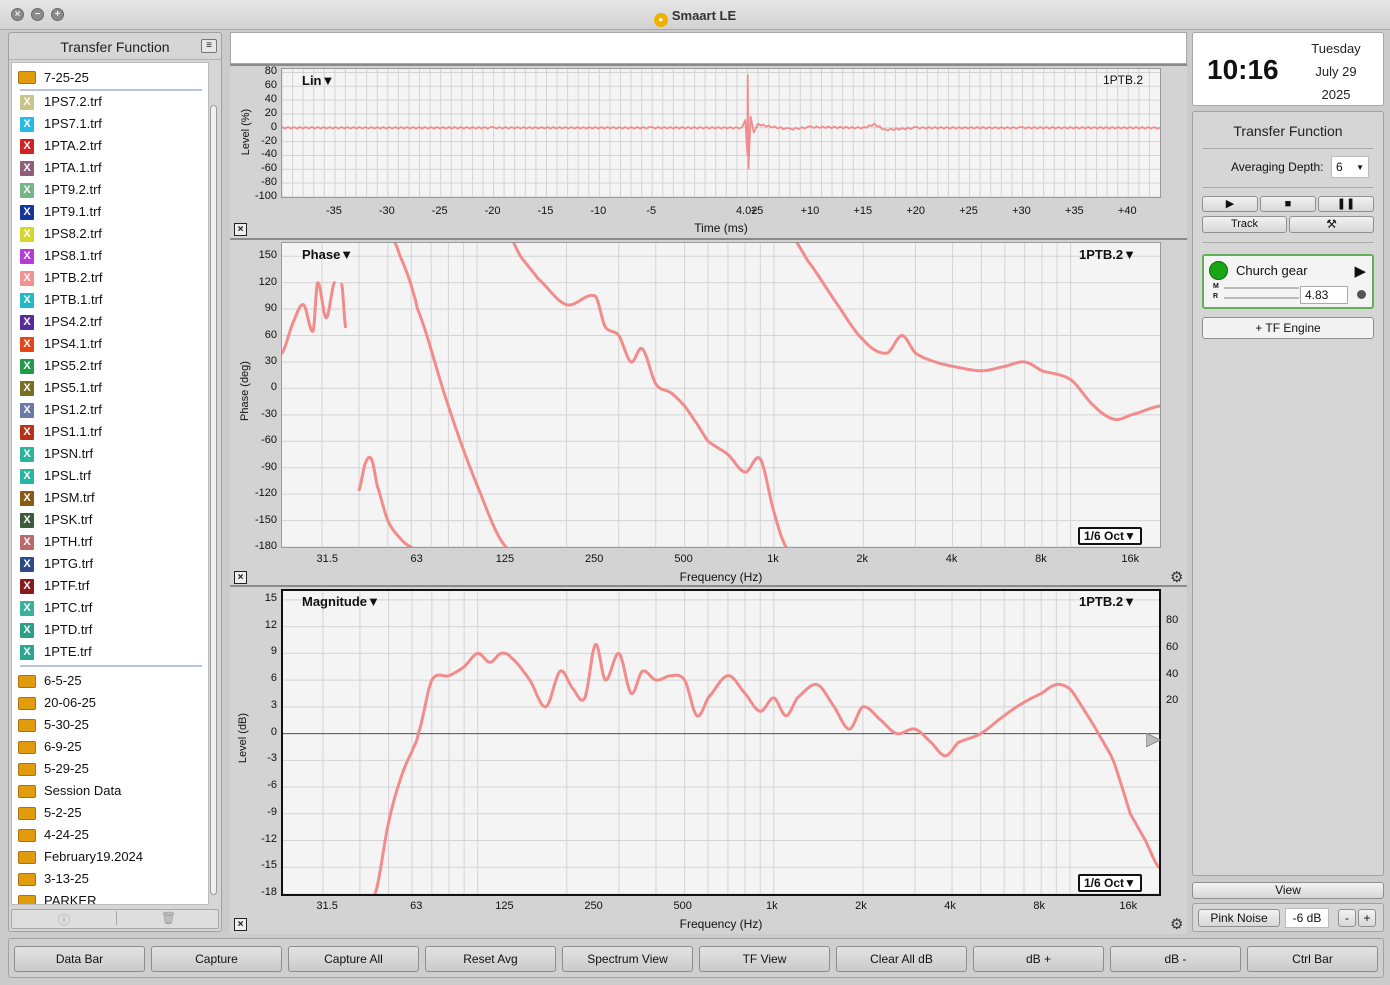 The height and width of the screenshot is (985, 1390). What do you see at coordinates (1107, 601) in the screenshot?
I see `magnitude-trace-selector: 1PTB.2▼` at bounding box center [1107, 601].